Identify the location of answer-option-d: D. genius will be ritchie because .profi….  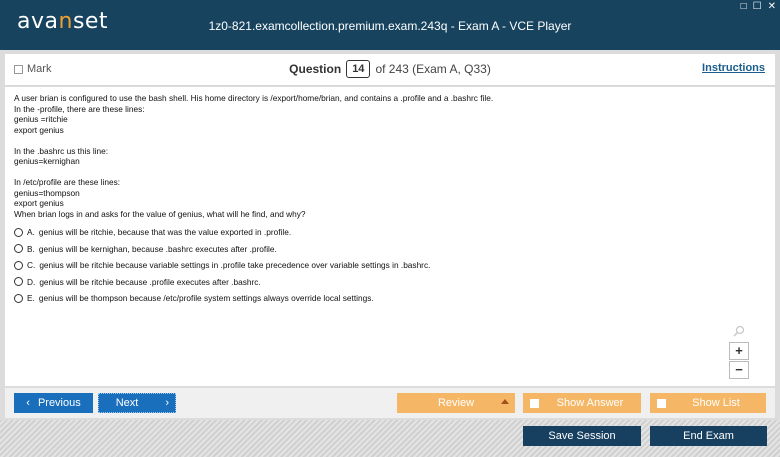
(390, 282).